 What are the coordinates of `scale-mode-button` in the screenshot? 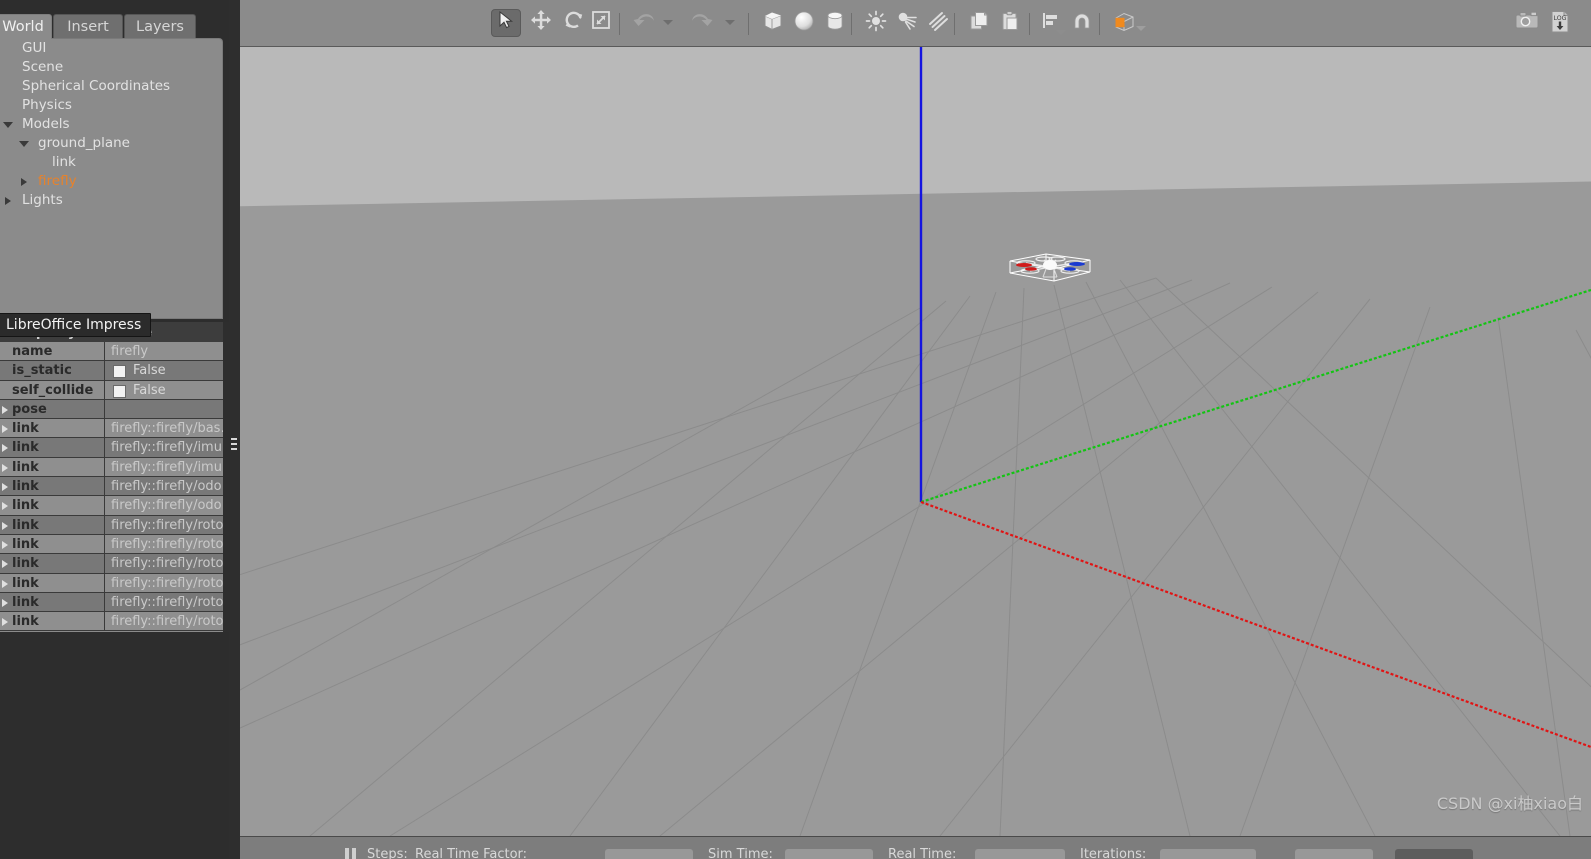 It's located at (601, 23).